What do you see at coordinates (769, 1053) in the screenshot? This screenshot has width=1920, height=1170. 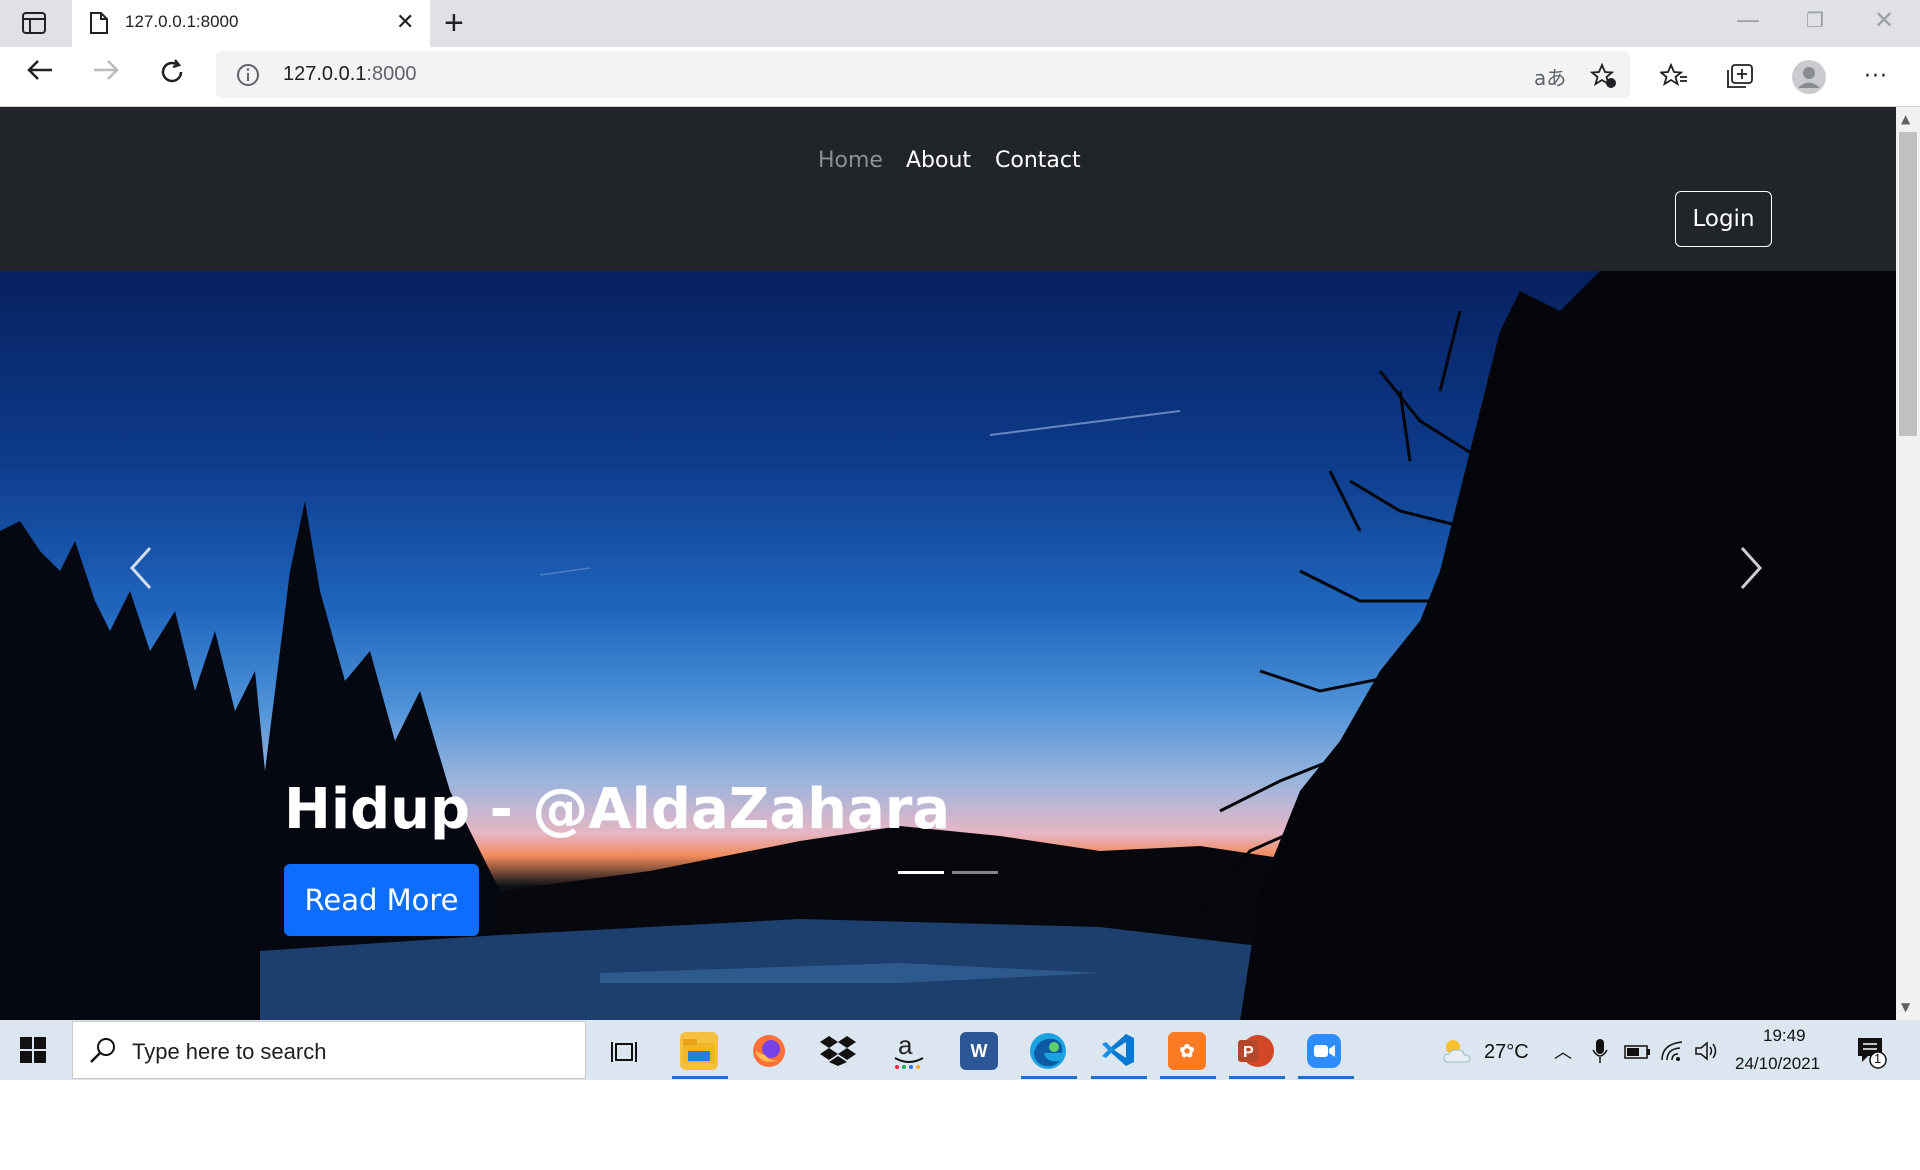 I see `firefox-icon` at bounding box center [769, 1053].